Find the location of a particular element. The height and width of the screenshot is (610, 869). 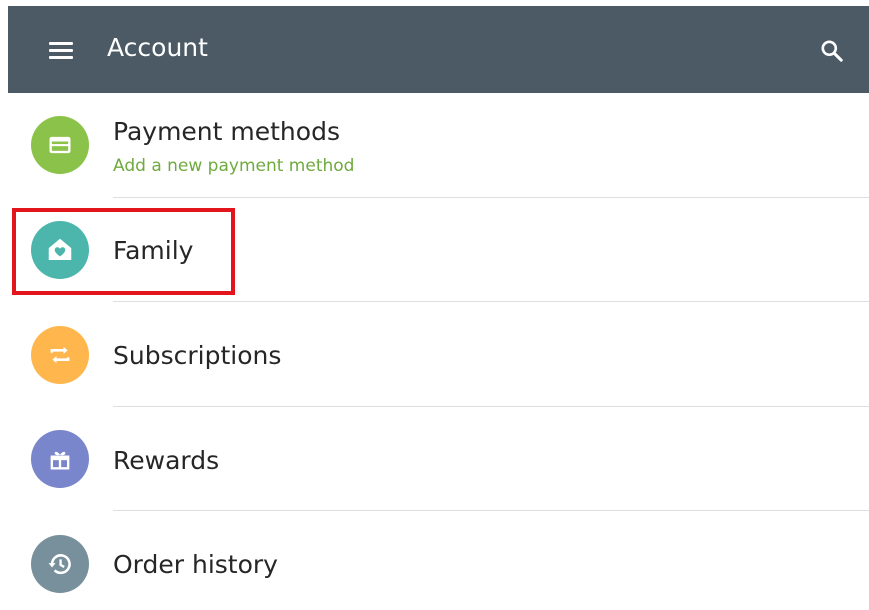

menu-item-sublabel: Add a new payment method is located at coordinates (234, 166).